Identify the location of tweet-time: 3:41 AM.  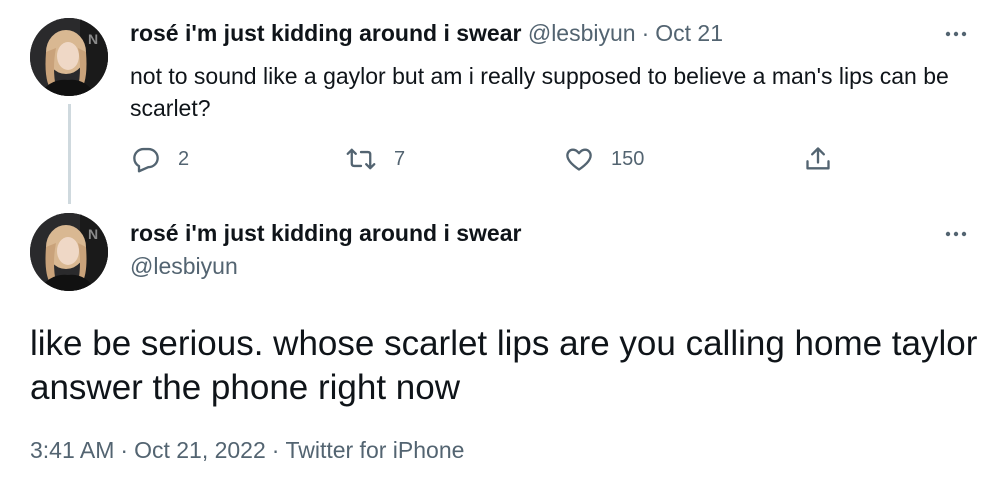
(72, 450).